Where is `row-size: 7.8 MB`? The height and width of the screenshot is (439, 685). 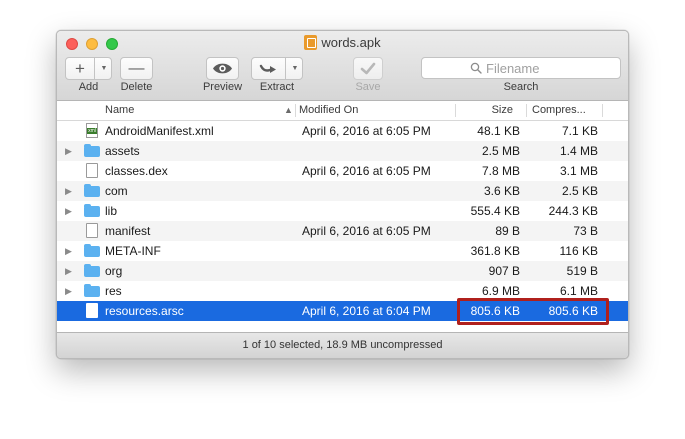 row-size: 7.8 MB is located at coordinates (500, 171).